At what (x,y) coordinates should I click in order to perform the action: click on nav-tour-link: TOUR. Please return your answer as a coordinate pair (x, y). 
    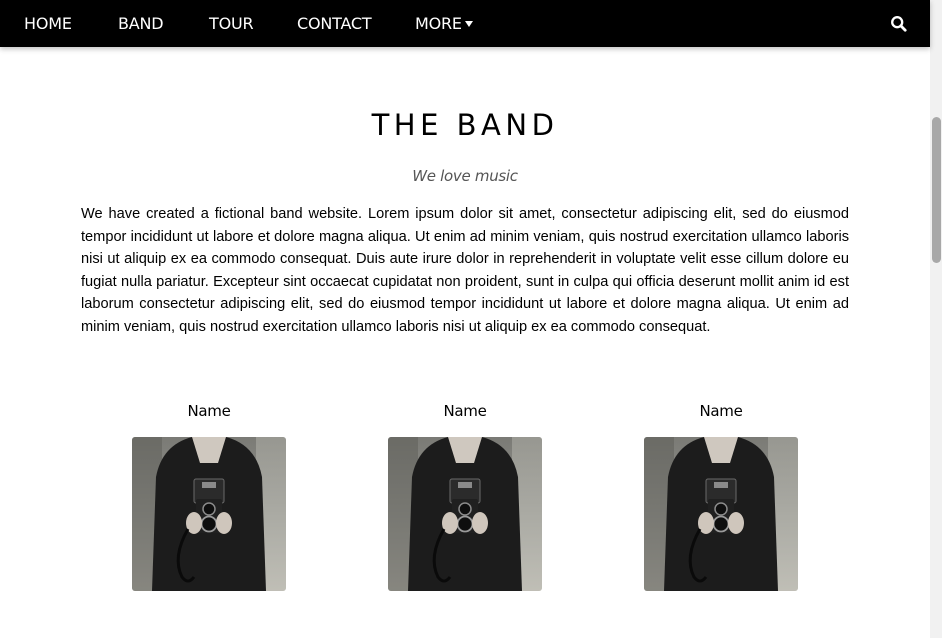
    Looking at the image, I should click on (231, 23).